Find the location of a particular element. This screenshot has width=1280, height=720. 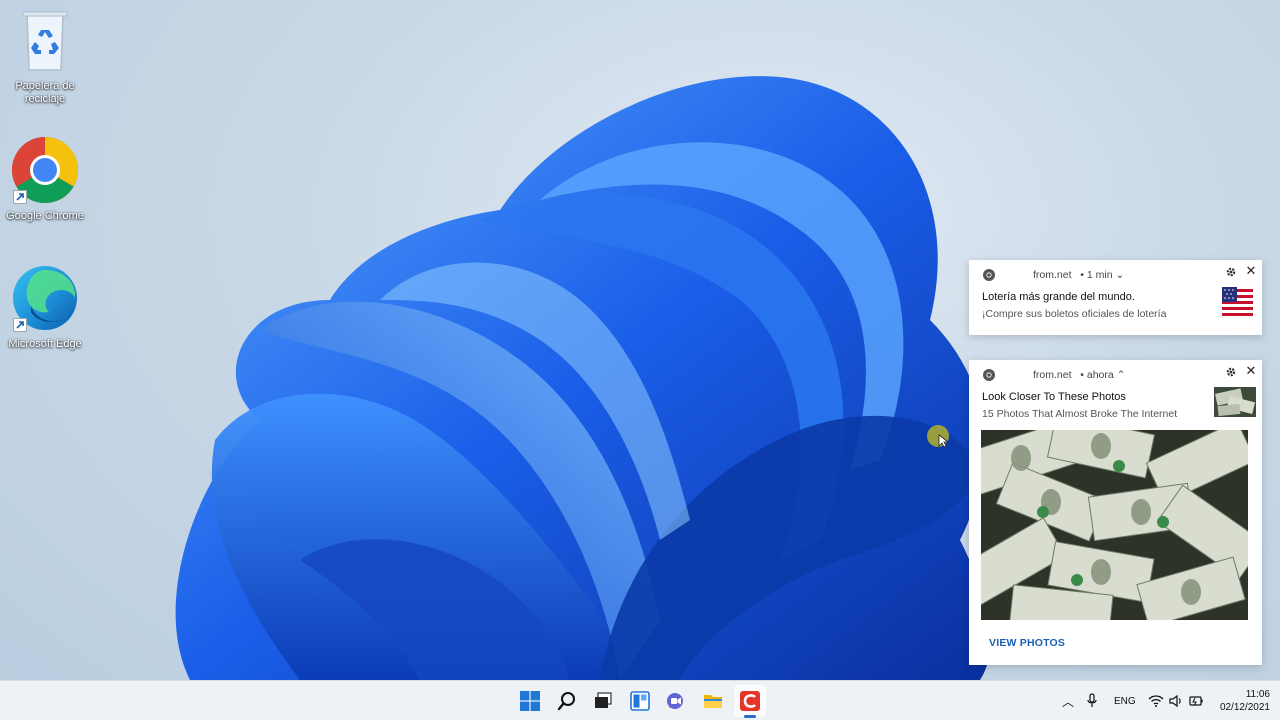

task-view-button is located at coordinates (603, 701).